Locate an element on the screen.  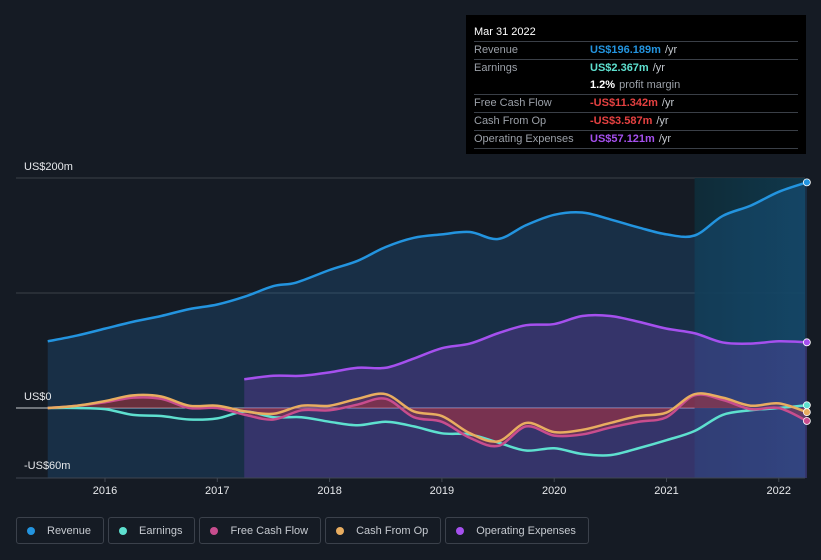
y-tick-label: -US$60m is located at coordinates (47, 466).